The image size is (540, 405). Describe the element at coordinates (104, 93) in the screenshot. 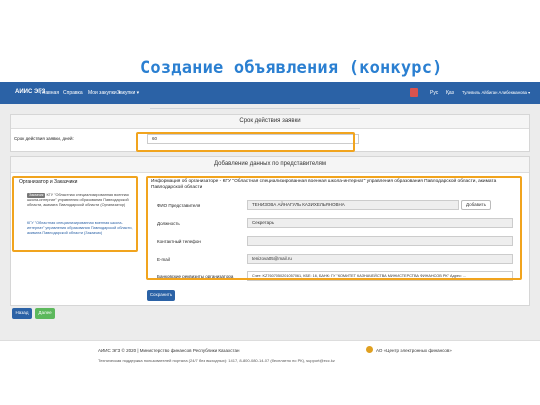

I see `nav-item-my-purchases: Мои закупки ▾` at that location.